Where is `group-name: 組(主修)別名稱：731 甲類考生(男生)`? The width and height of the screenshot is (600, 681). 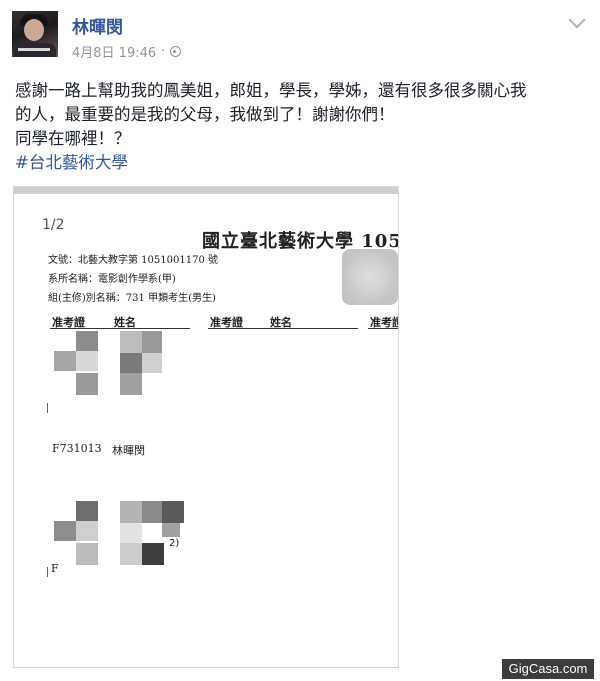 group-name: 組(主修)別名稱：731 甲類考生(男生) is located at coordinates (132, 298).